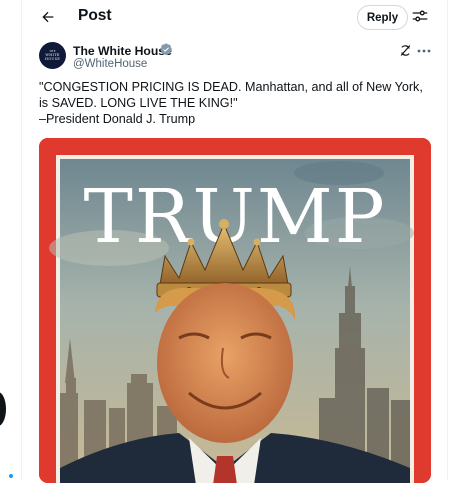 This screenshot has height=483, width=453. Describe the element at coordinates (233, 17) in the screenshot. I see `post-header: Post Reply` at that location.